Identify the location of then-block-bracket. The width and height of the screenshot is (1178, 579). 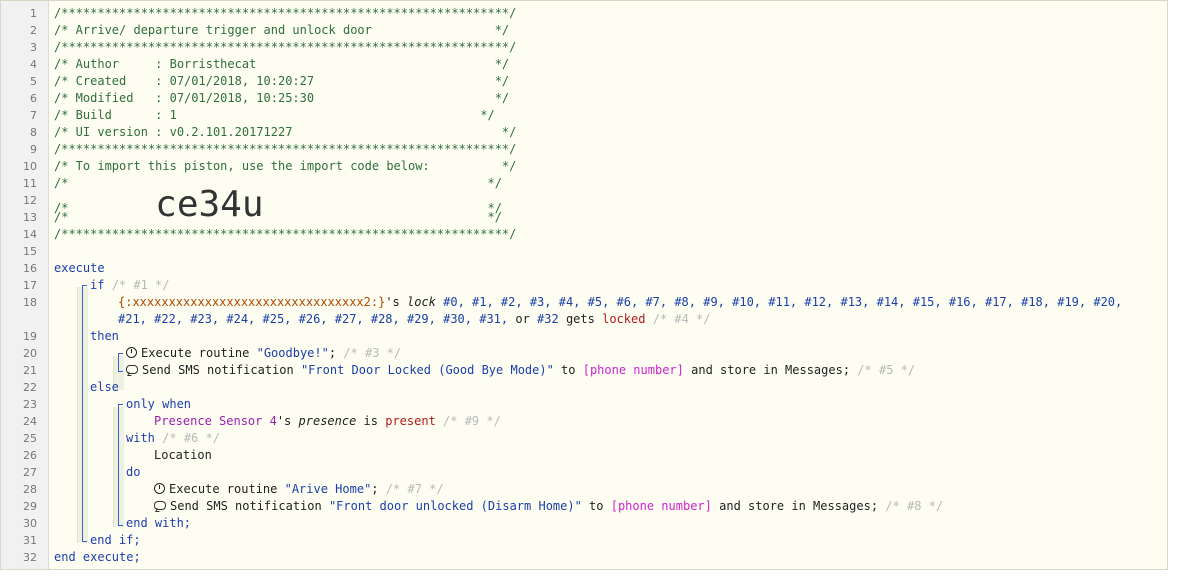
(118, 362).